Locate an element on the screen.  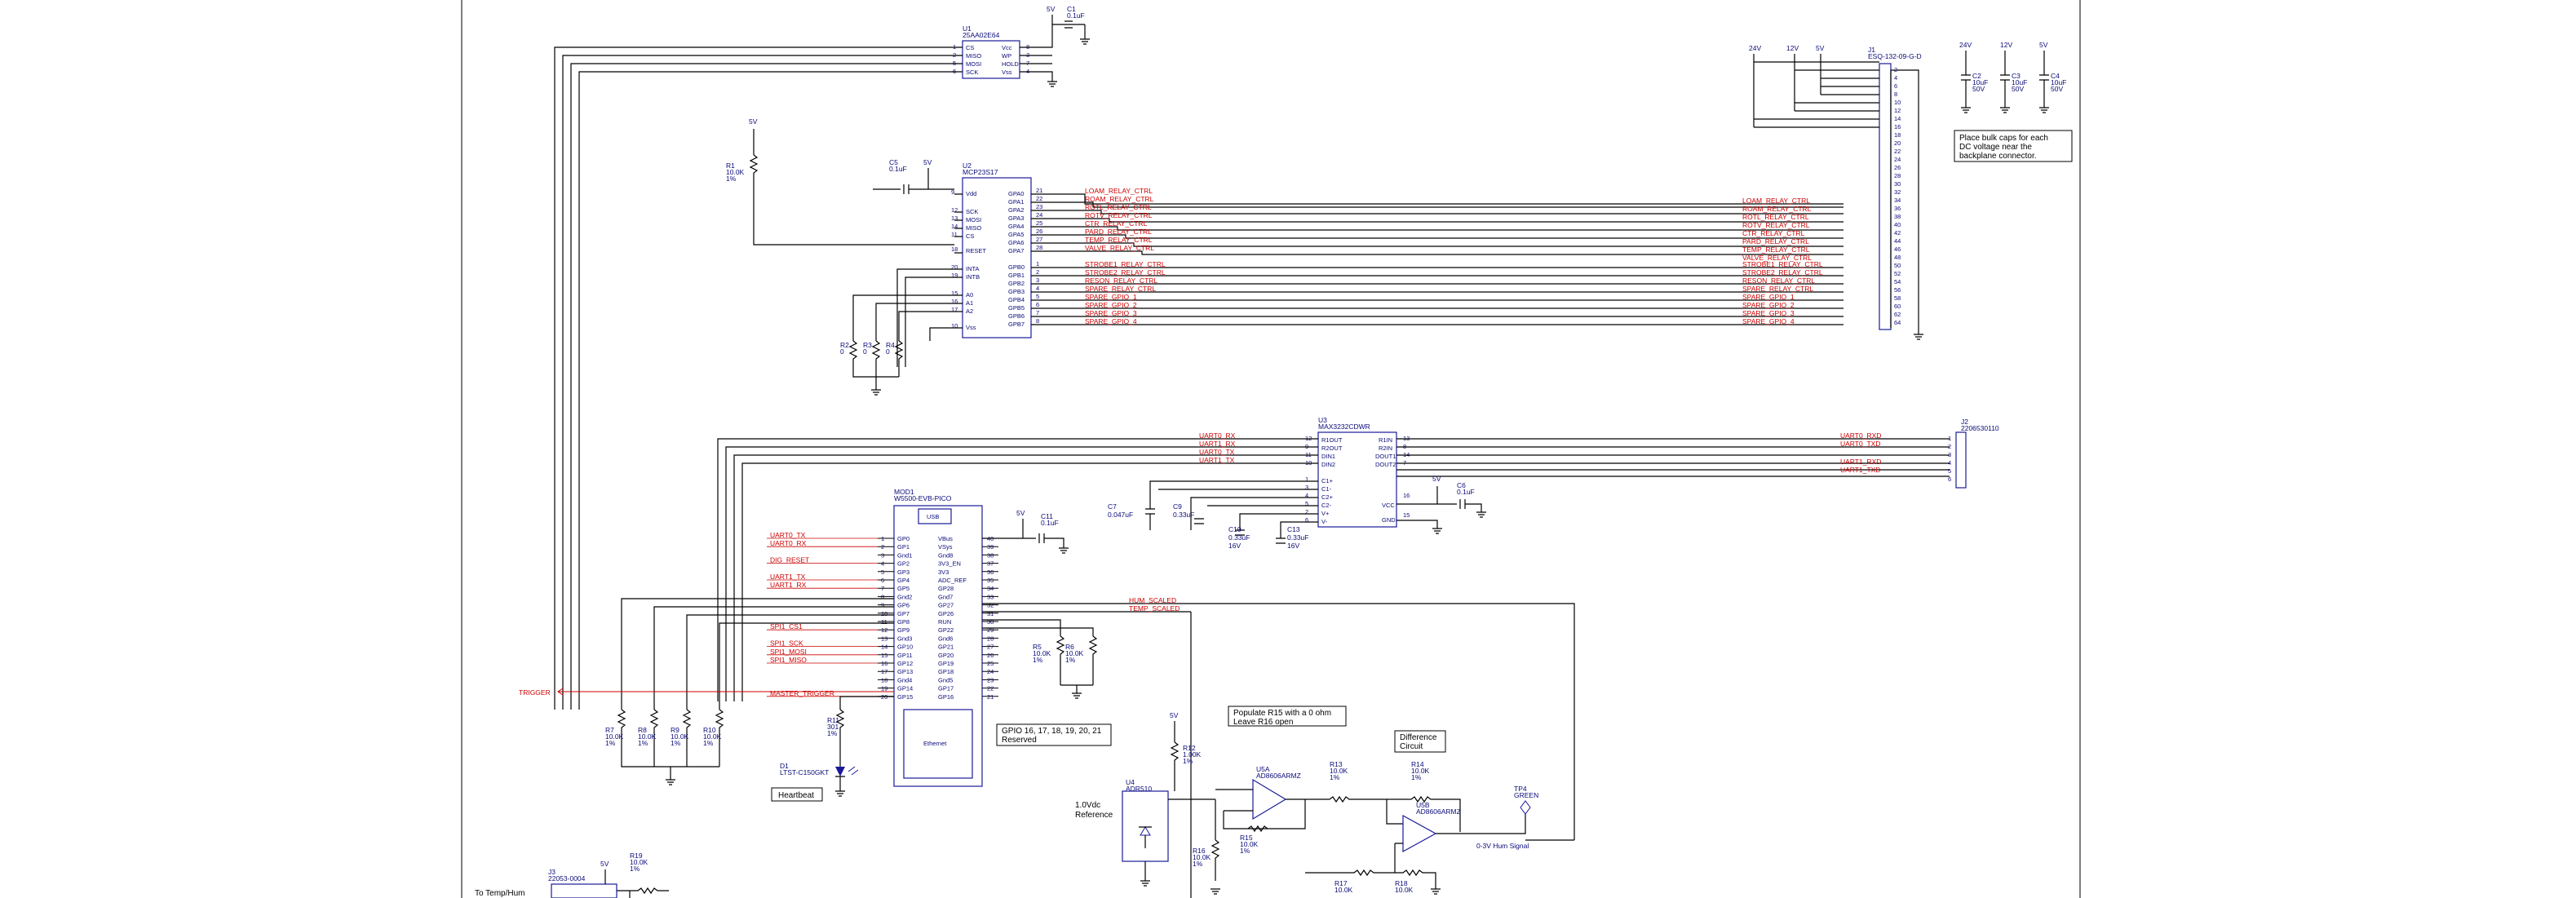
svg-text: 9 is located at coordinates (952, 192).